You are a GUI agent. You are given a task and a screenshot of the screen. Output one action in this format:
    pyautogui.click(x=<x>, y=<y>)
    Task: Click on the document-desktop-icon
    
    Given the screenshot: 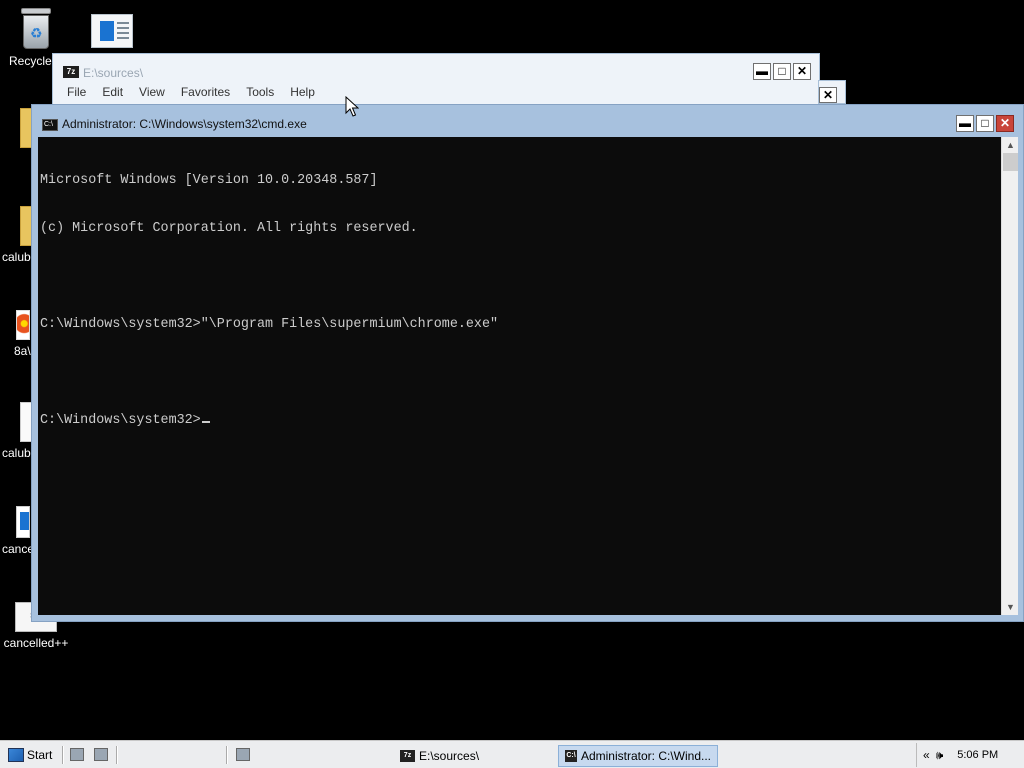 What is the action you would take?
    pyautogui.click(x=112, y=33)
    